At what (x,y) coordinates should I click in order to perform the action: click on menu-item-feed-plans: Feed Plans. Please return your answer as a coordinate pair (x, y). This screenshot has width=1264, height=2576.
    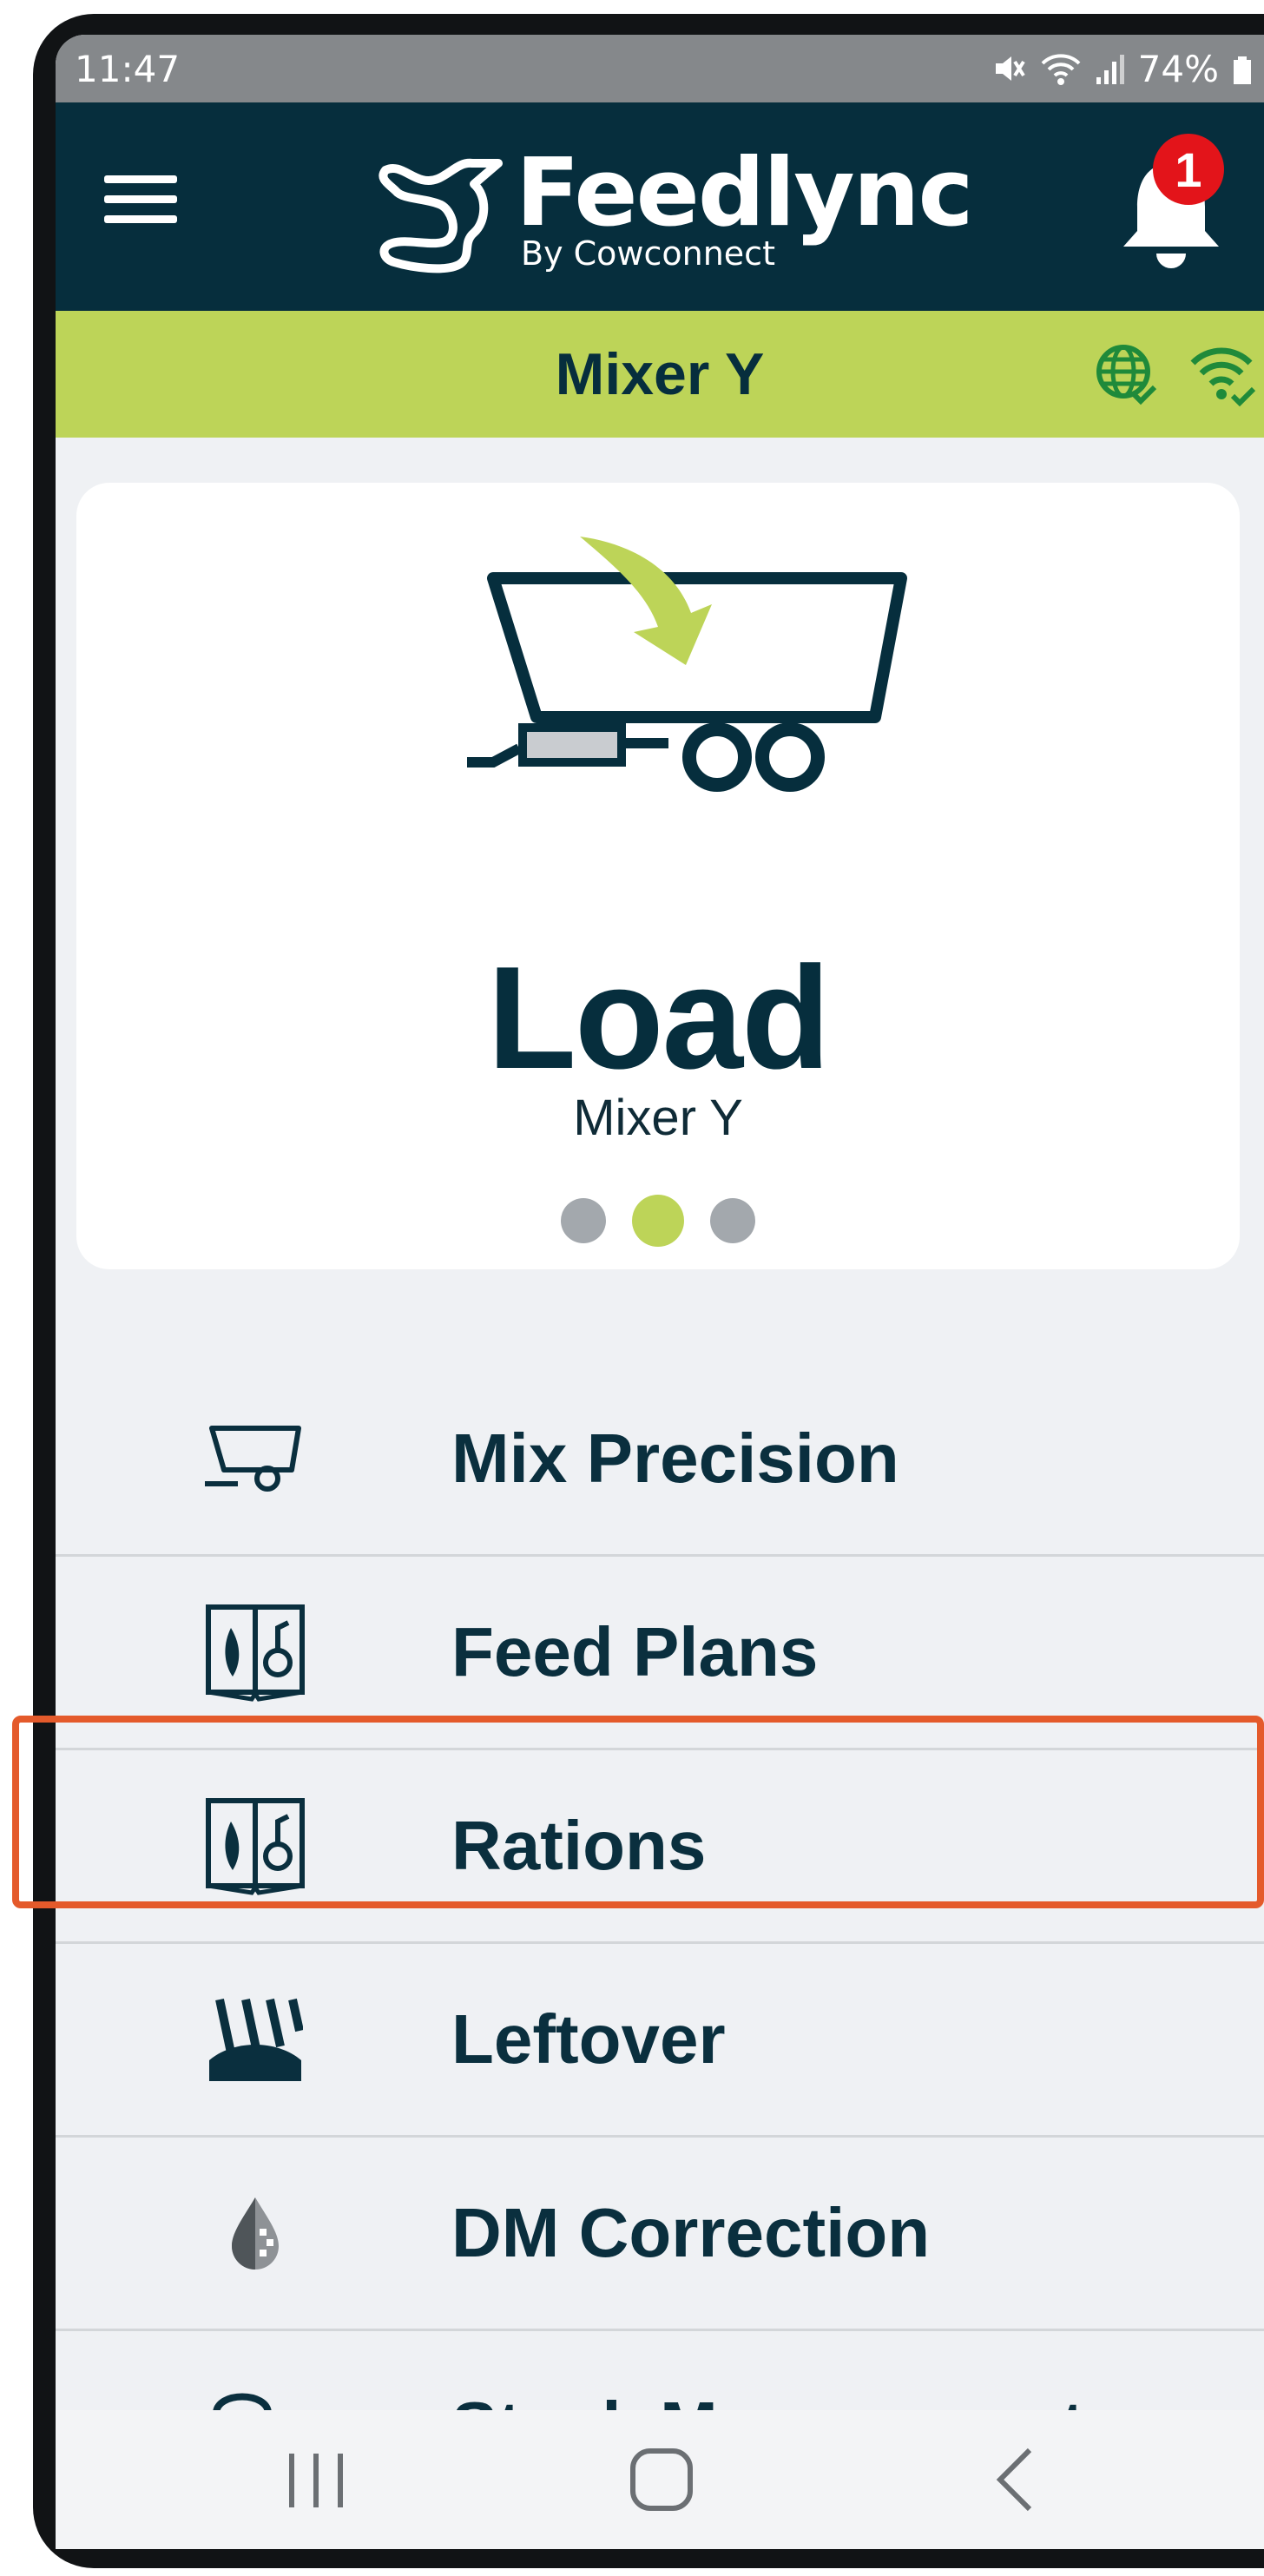
    Looking at the image, I should click on (660, 1653).